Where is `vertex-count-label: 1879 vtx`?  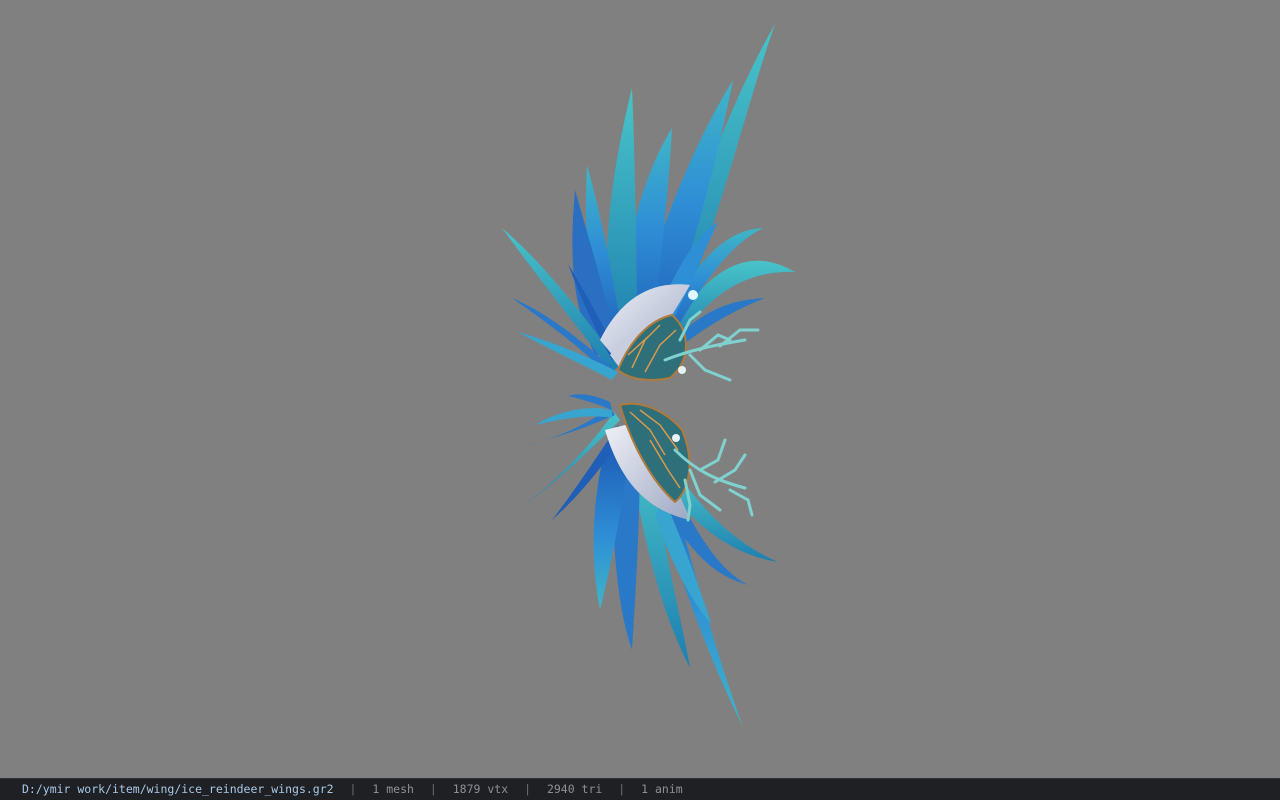 vertex-count-label: 1879 vtx is located at coordinates (480, 789).